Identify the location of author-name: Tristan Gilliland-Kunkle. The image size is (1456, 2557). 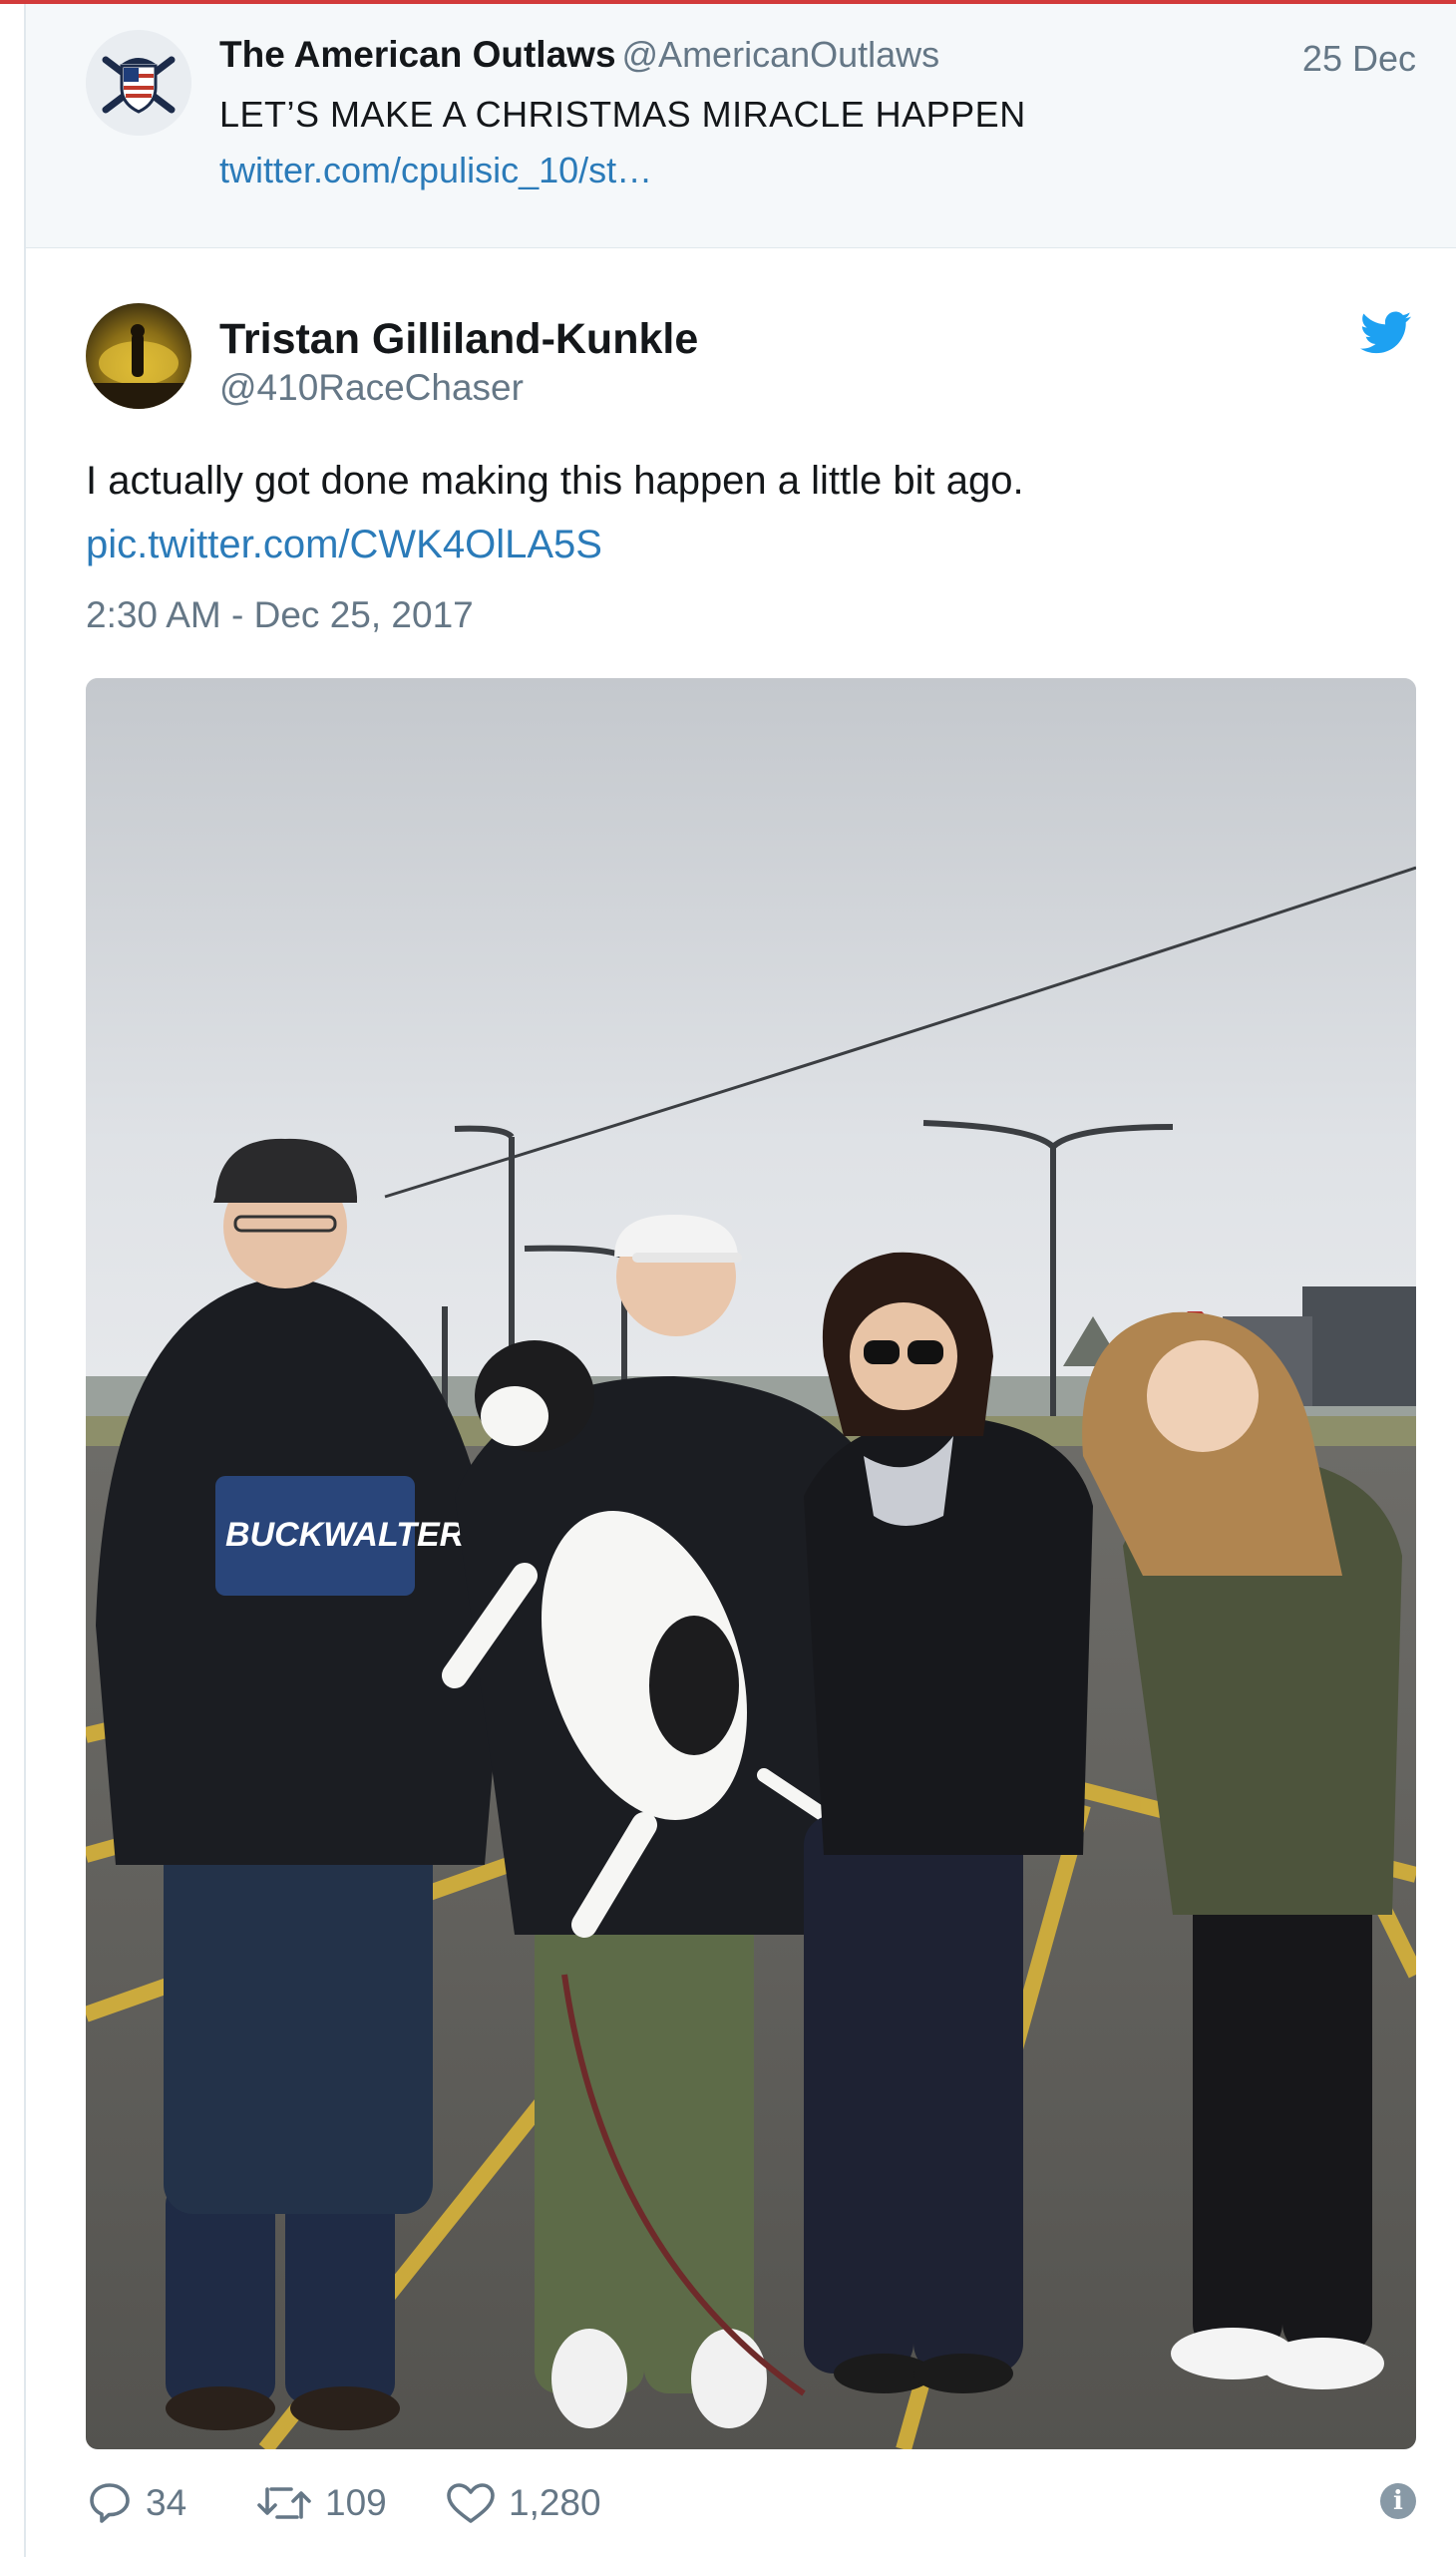
(458, 339).